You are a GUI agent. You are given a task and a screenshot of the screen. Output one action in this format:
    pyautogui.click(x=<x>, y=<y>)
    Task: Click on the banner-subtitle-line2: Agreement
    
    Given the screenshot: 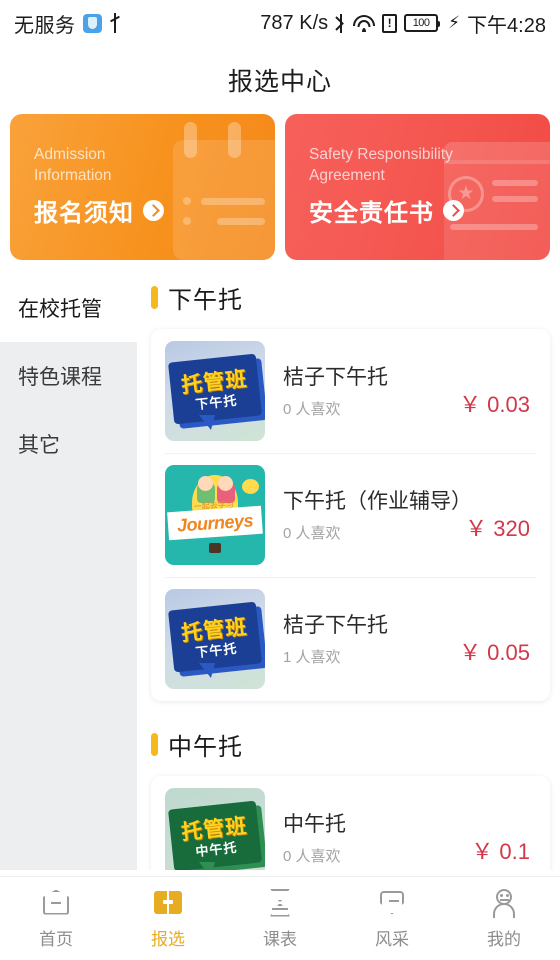 What is the action you would take?
    pyautogui.click(x=347, y=175)
    